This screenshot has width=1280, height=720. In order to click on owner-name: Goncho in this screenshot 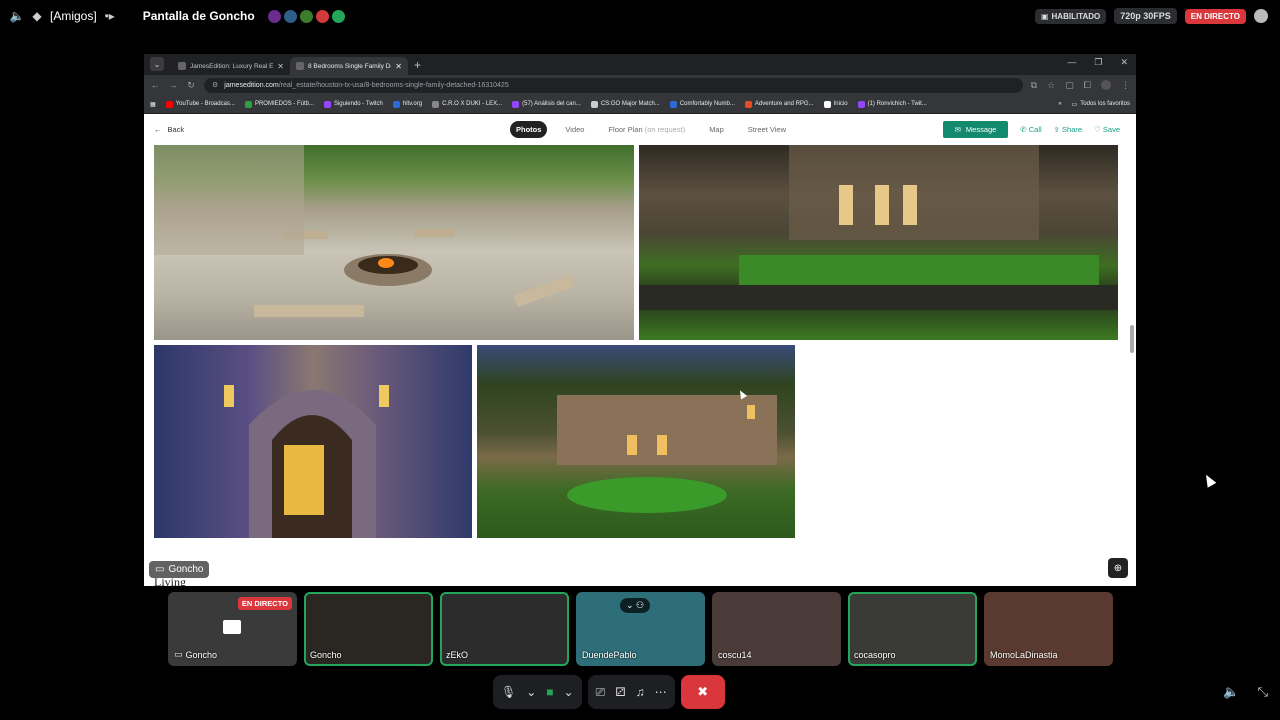, I will do `click(186, 569)`.